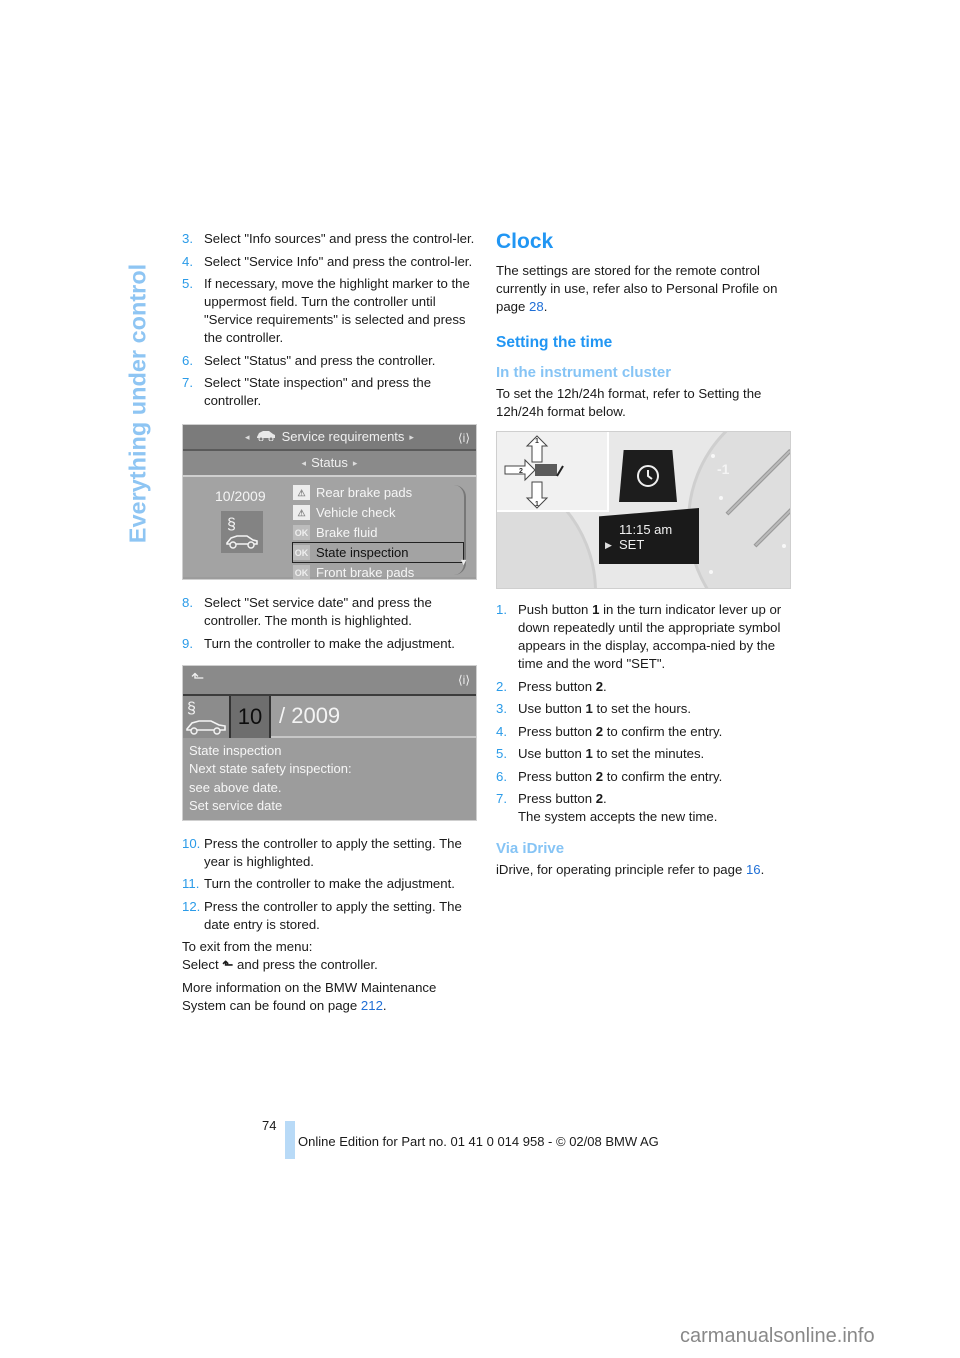 This screenshot has height=1358, width=960. Describe the element at coordinates (356, 512) in the screenshot. I see `service-item-label: Vehicle check` at that location.